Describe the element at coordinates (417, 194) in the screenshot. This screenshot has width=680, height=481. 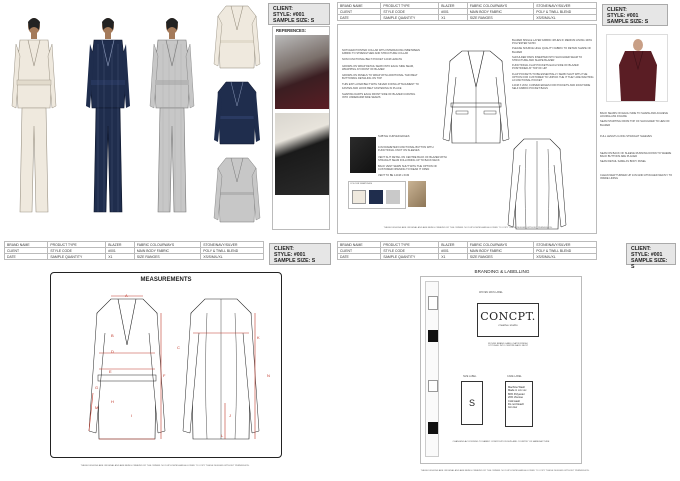
I see `fabric-swatch-photo` at that location.